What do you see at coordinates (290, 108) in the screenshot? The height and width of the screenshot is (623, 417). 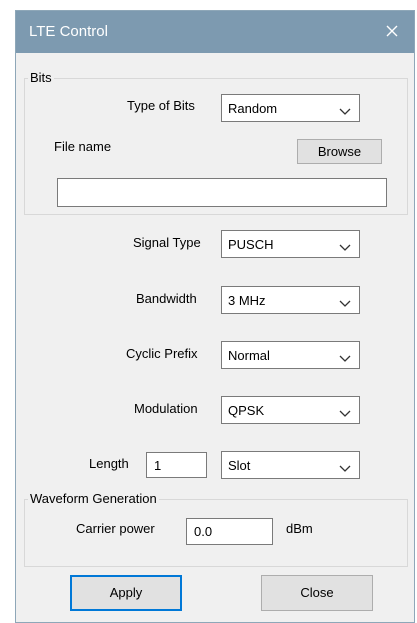 I see `type-of-bits-select: Random` at bounding box center [290, 108].